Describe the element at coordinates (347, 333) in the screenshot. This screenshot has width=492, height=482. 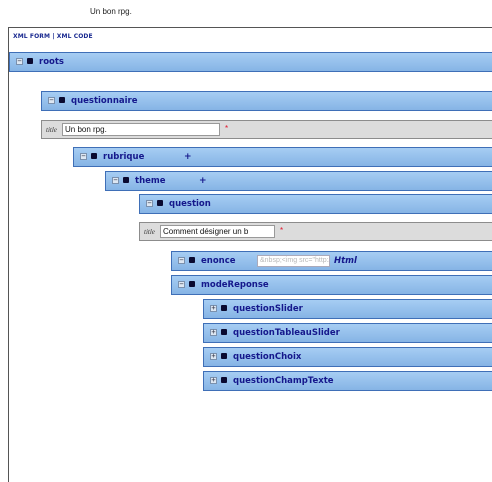
I see `node-questionTableauSlider: + questionTableauSlider` at that location.